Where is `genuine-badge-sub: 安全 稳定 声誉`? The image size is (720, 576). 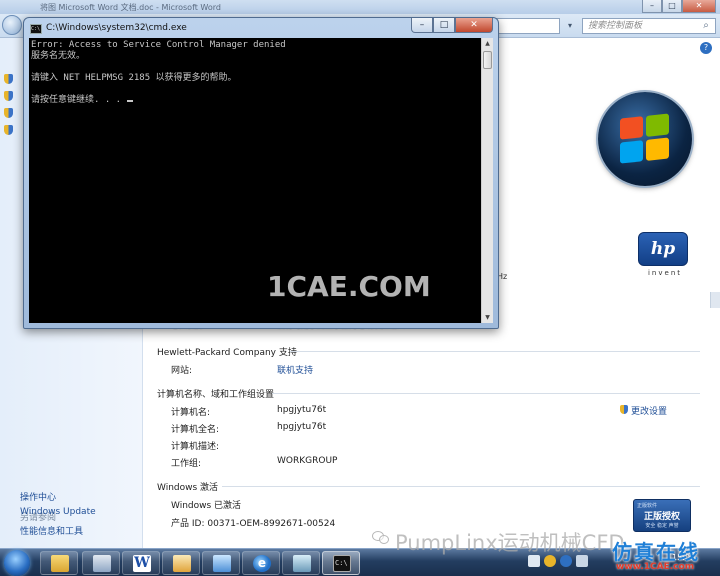
genuine-badge-sub: 安全 稳定 声誉 is located at coordinates (662, 526).